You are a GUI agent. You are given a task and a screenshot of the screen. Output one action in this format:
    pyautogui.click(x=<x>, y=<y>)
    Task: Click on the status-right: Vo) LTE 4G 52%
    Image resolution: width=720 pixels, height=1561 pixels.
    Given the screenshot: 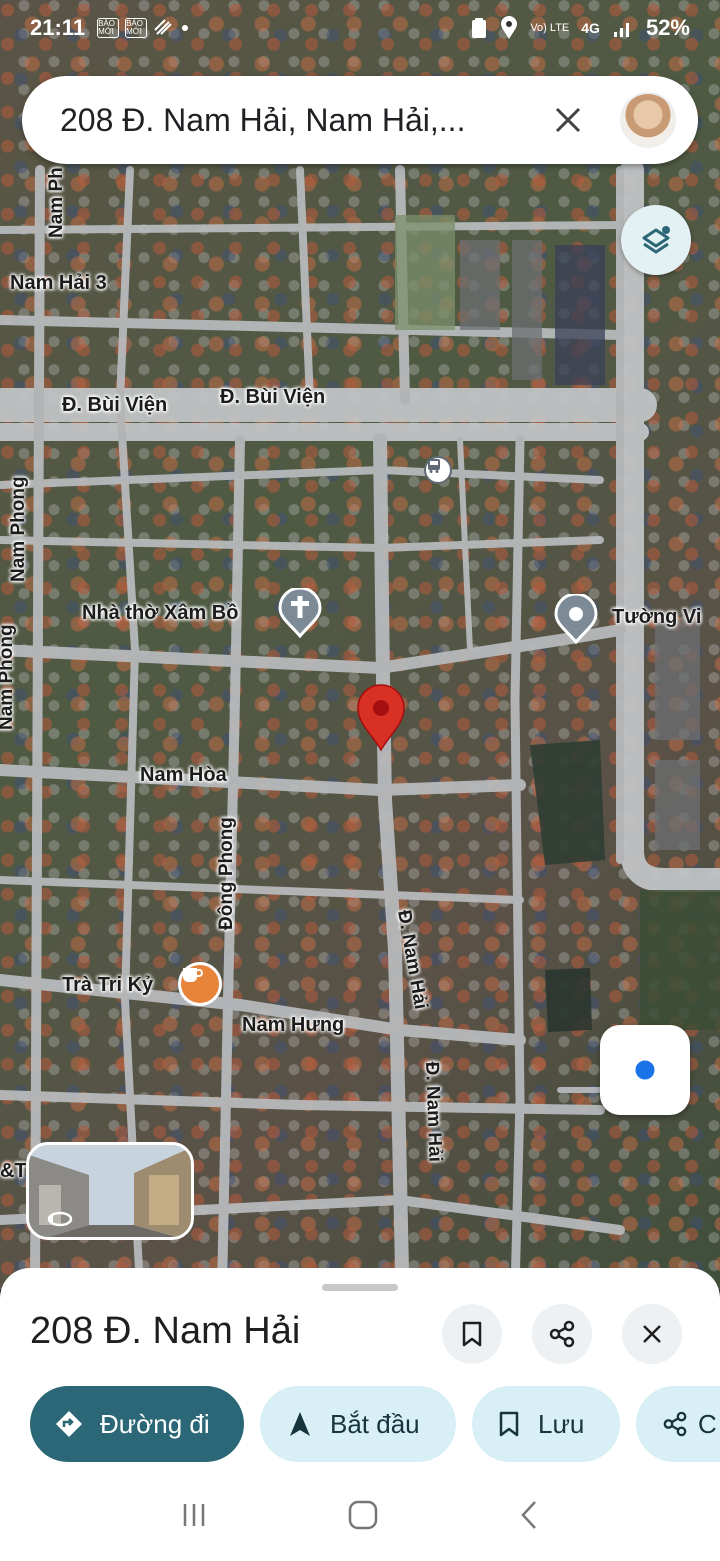 What is the action you would take?
    pyautogui.click(x=580, y=28)
    